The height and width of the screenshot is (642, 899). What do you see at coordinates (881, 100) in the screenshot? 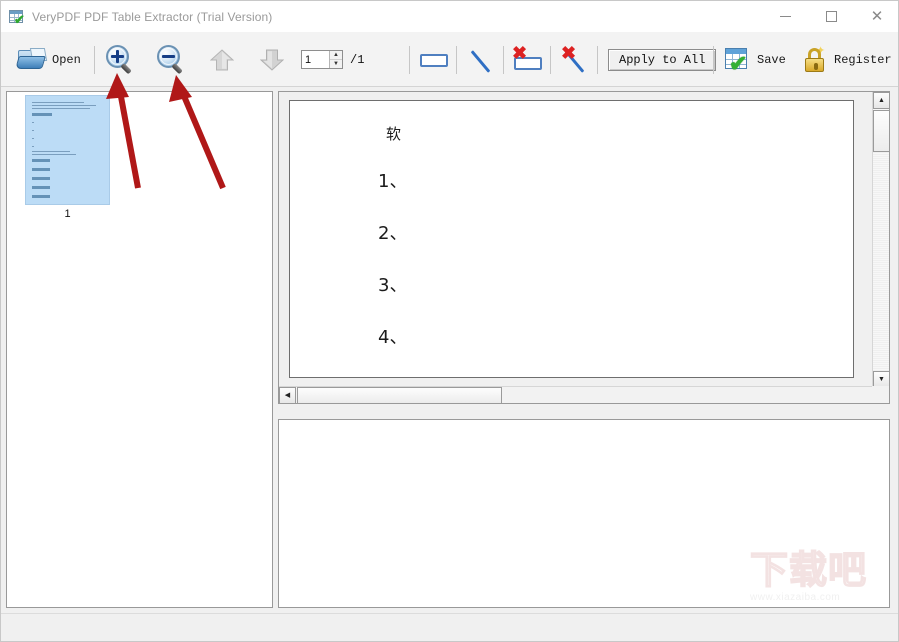
I see `scroll-up-button: ▲` at bounding box center [881, 100].